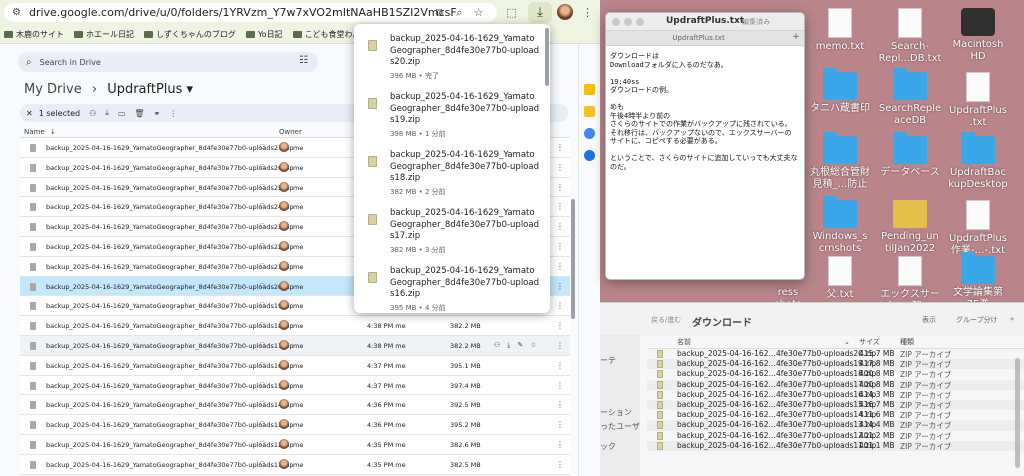  I want to click on zoom-icon: ⌕, so click(459, 12).